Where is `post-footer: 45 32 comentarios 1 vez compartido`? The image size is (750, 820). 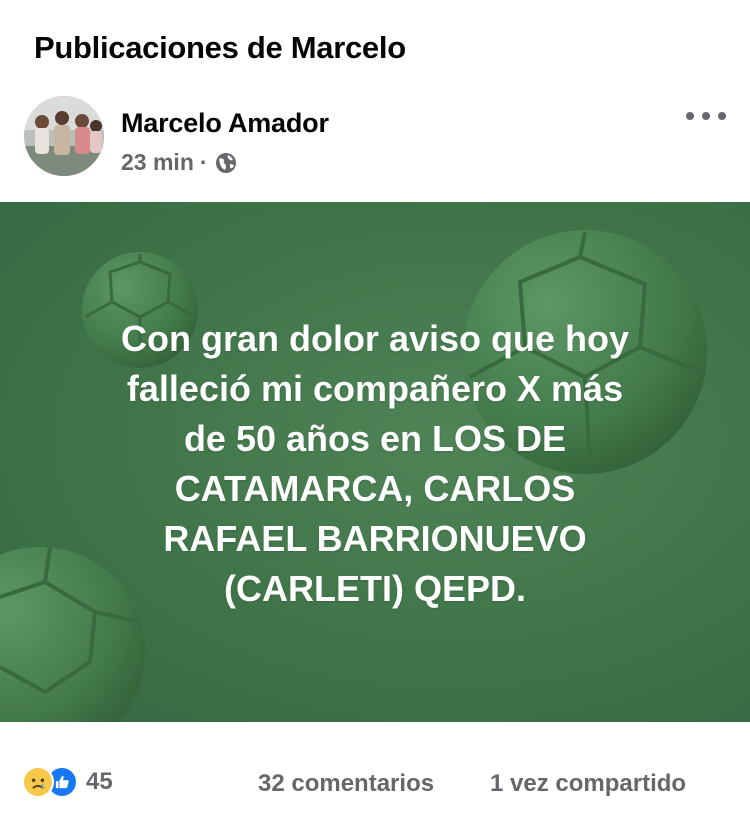
post-footer: 45 32 comentarios 1 vez compartido is located at coordinates (375, 784).